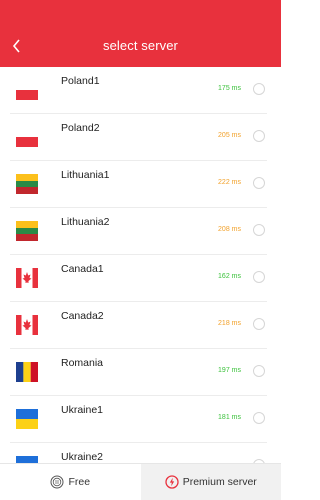 The height and width of the screenshot is (500, 320). I want to click on tab-premium-label: Premium server, so click(219, 482).